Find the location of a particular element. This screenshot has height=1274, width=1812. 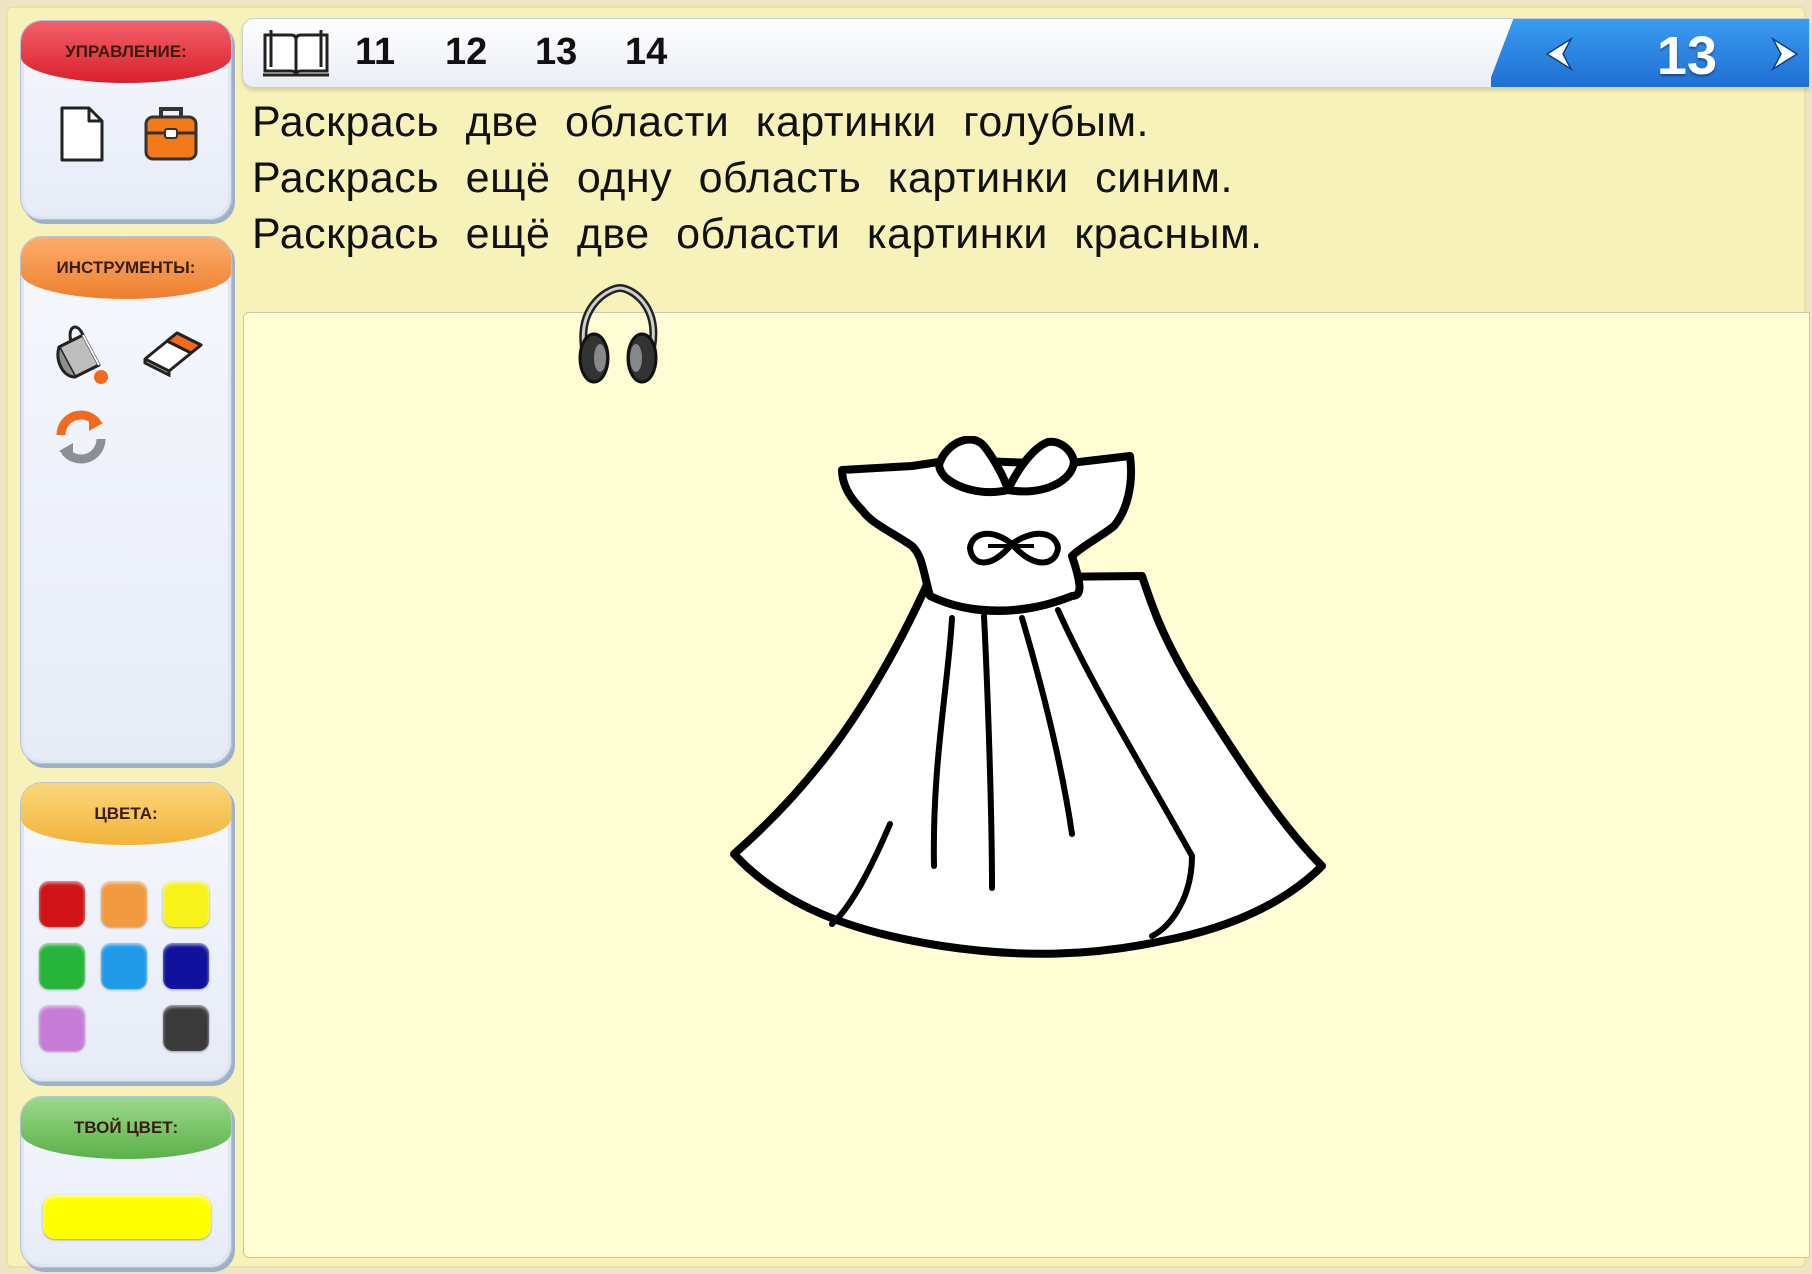

current-color-swatch is located at coordinates (127, 1217).